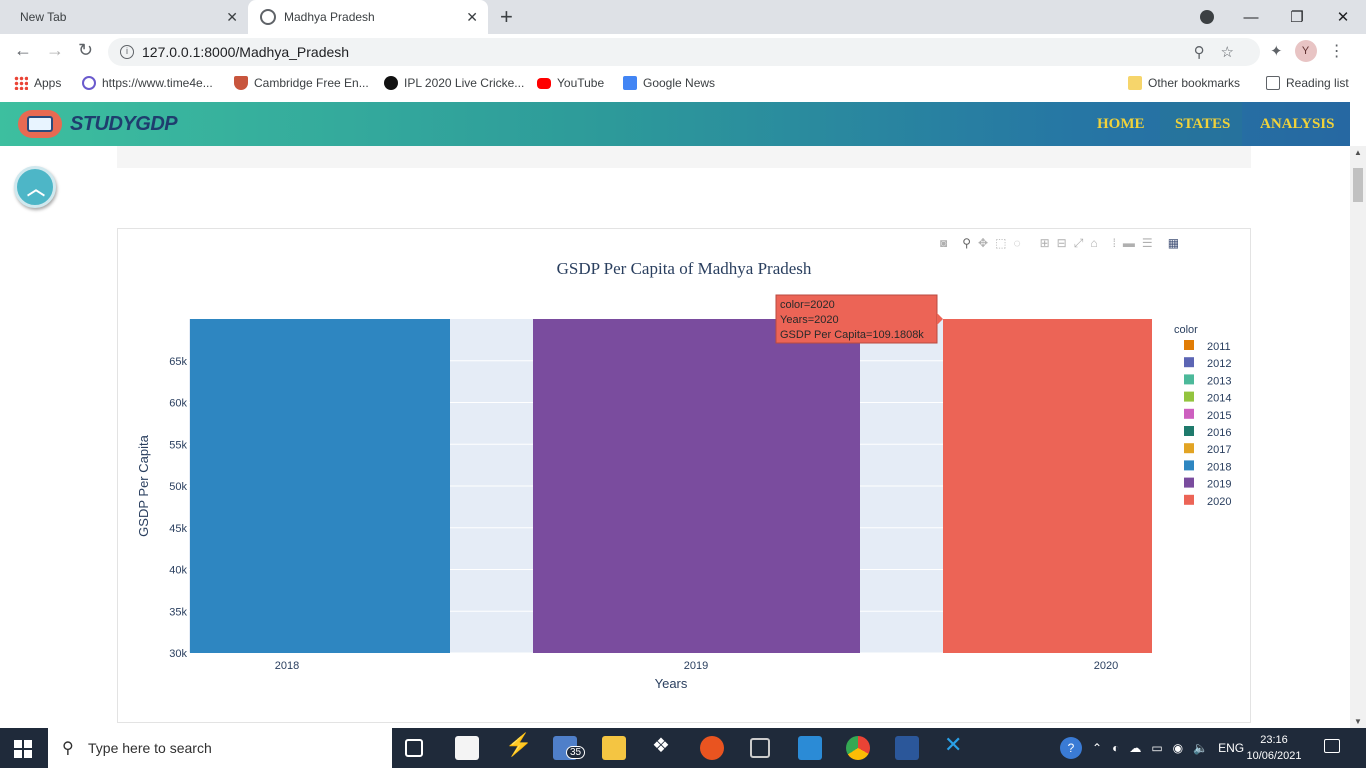  I want to click on y-tick-label: 45k, so click(178, 529).